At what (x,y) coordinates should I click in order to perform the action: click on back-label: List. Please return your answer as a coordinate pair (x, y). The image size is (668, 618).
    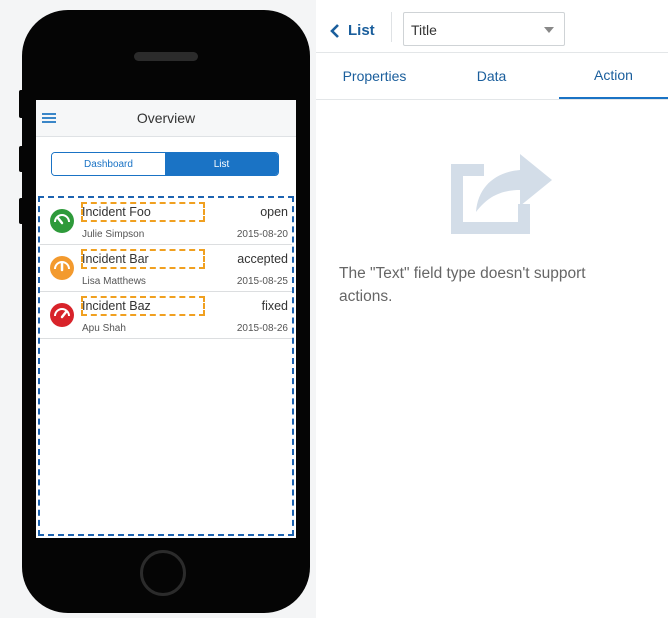
    Looking at the image, I should click on (361, 30).